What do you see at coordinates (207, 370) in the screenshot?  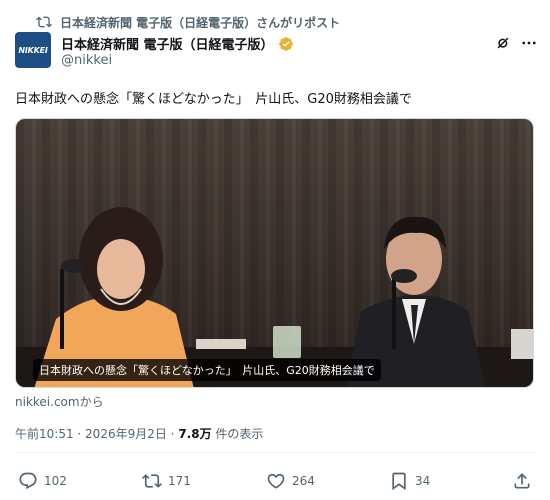 I see `media-caption: 日本財政への懸念「驚くほどなかった」 片山氏、G20財務相会議で` at bounding box center [207, 370].